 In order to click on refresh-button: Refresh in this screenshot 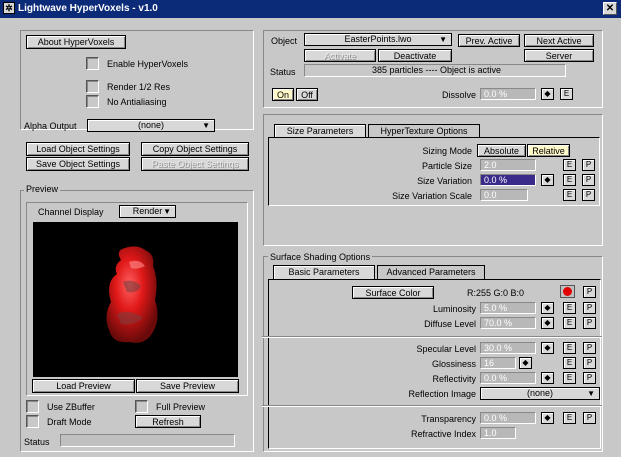, I will do `click(168, 421)`.